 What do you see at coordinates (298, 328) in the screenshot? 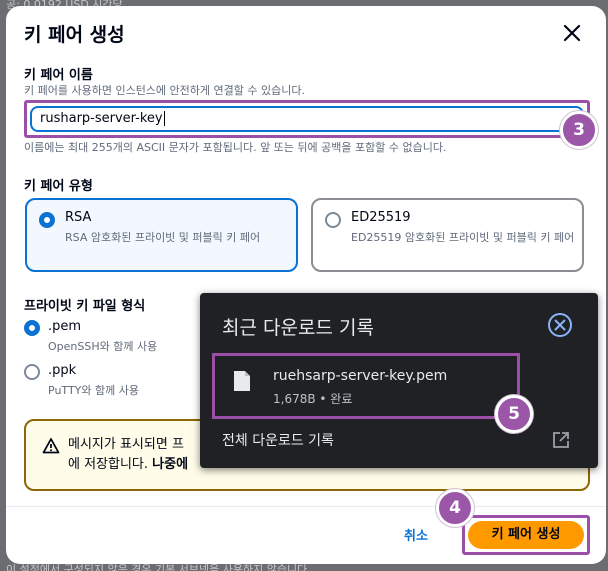
I see `download-panel-title: 최근 다운로드 기록` at bounding box center [298, 328].